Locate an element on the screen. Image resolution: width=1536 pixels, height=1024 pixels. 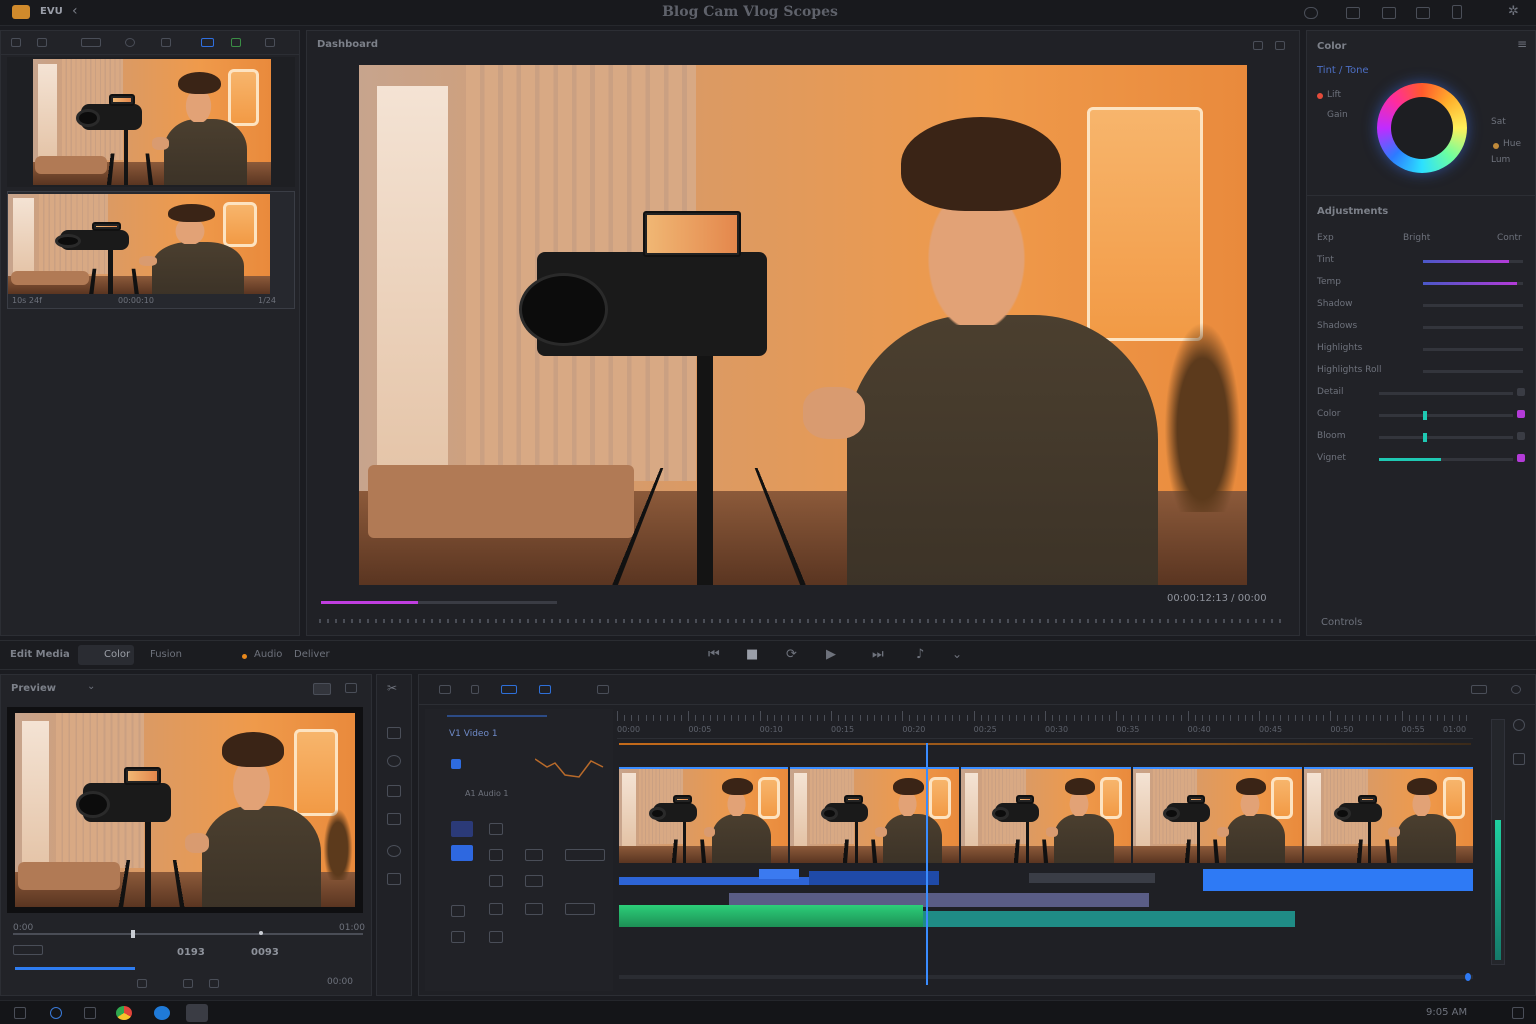
stop-icon: ■ is located at coordinates (752, 654).